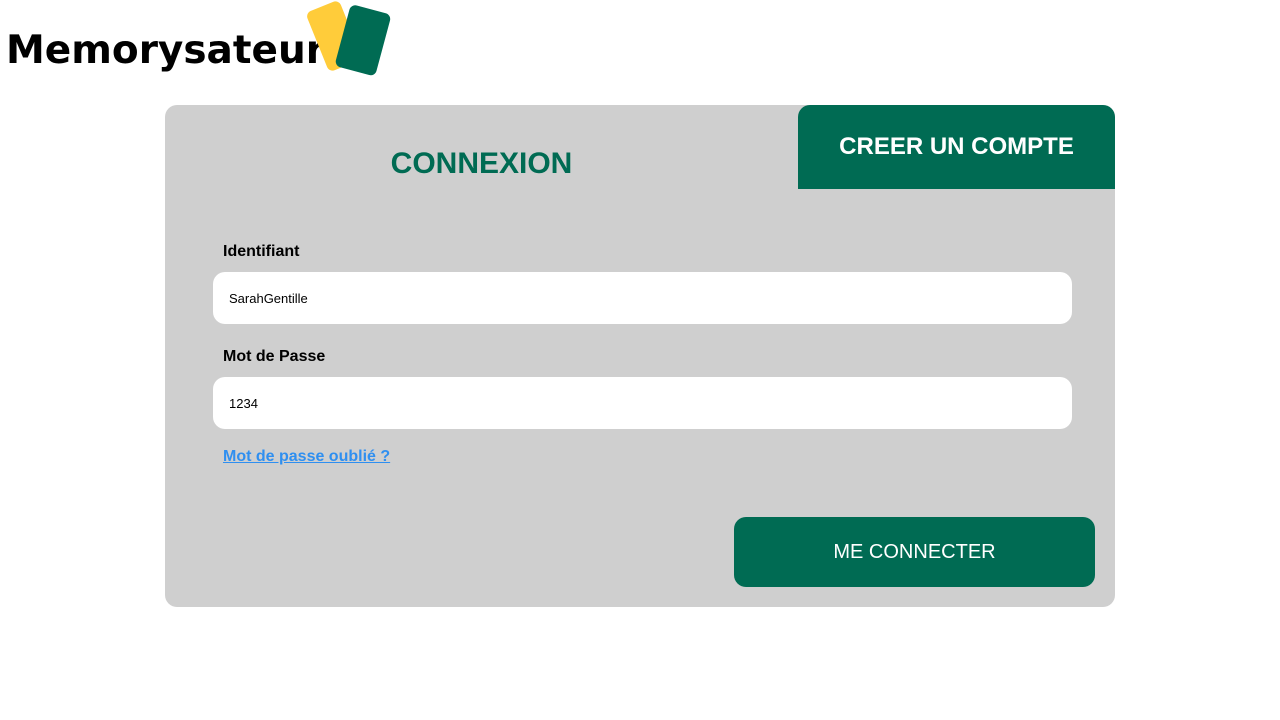 Image resolution: width=1280 pixels, height=720 pixels. I want to click on tab-register: CREER UN COMPTE, so click(956, 147).